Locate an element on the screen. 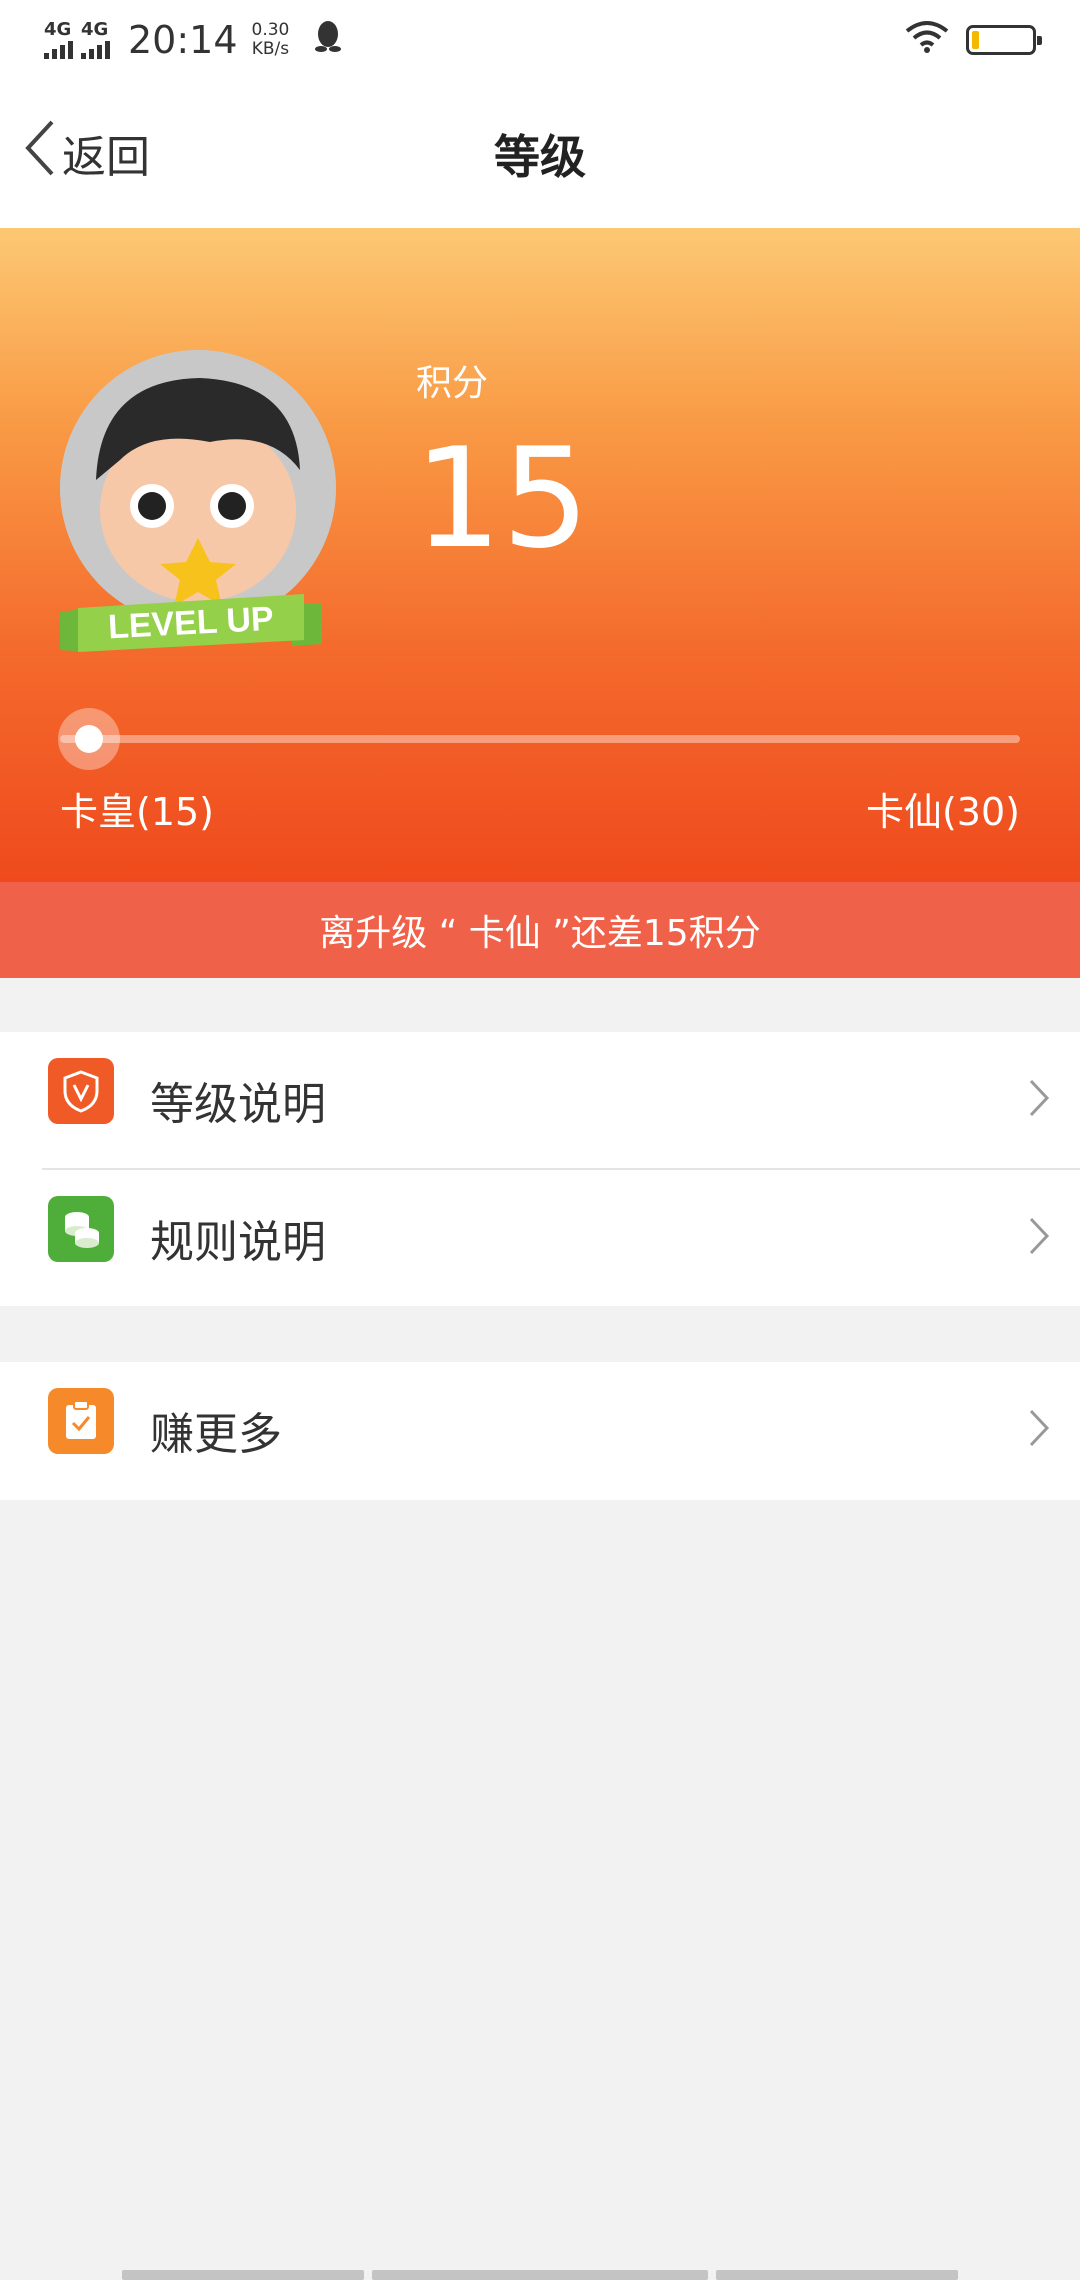  menu-item-earn-more: 赚更多 is located at coordinates (540, 1430).